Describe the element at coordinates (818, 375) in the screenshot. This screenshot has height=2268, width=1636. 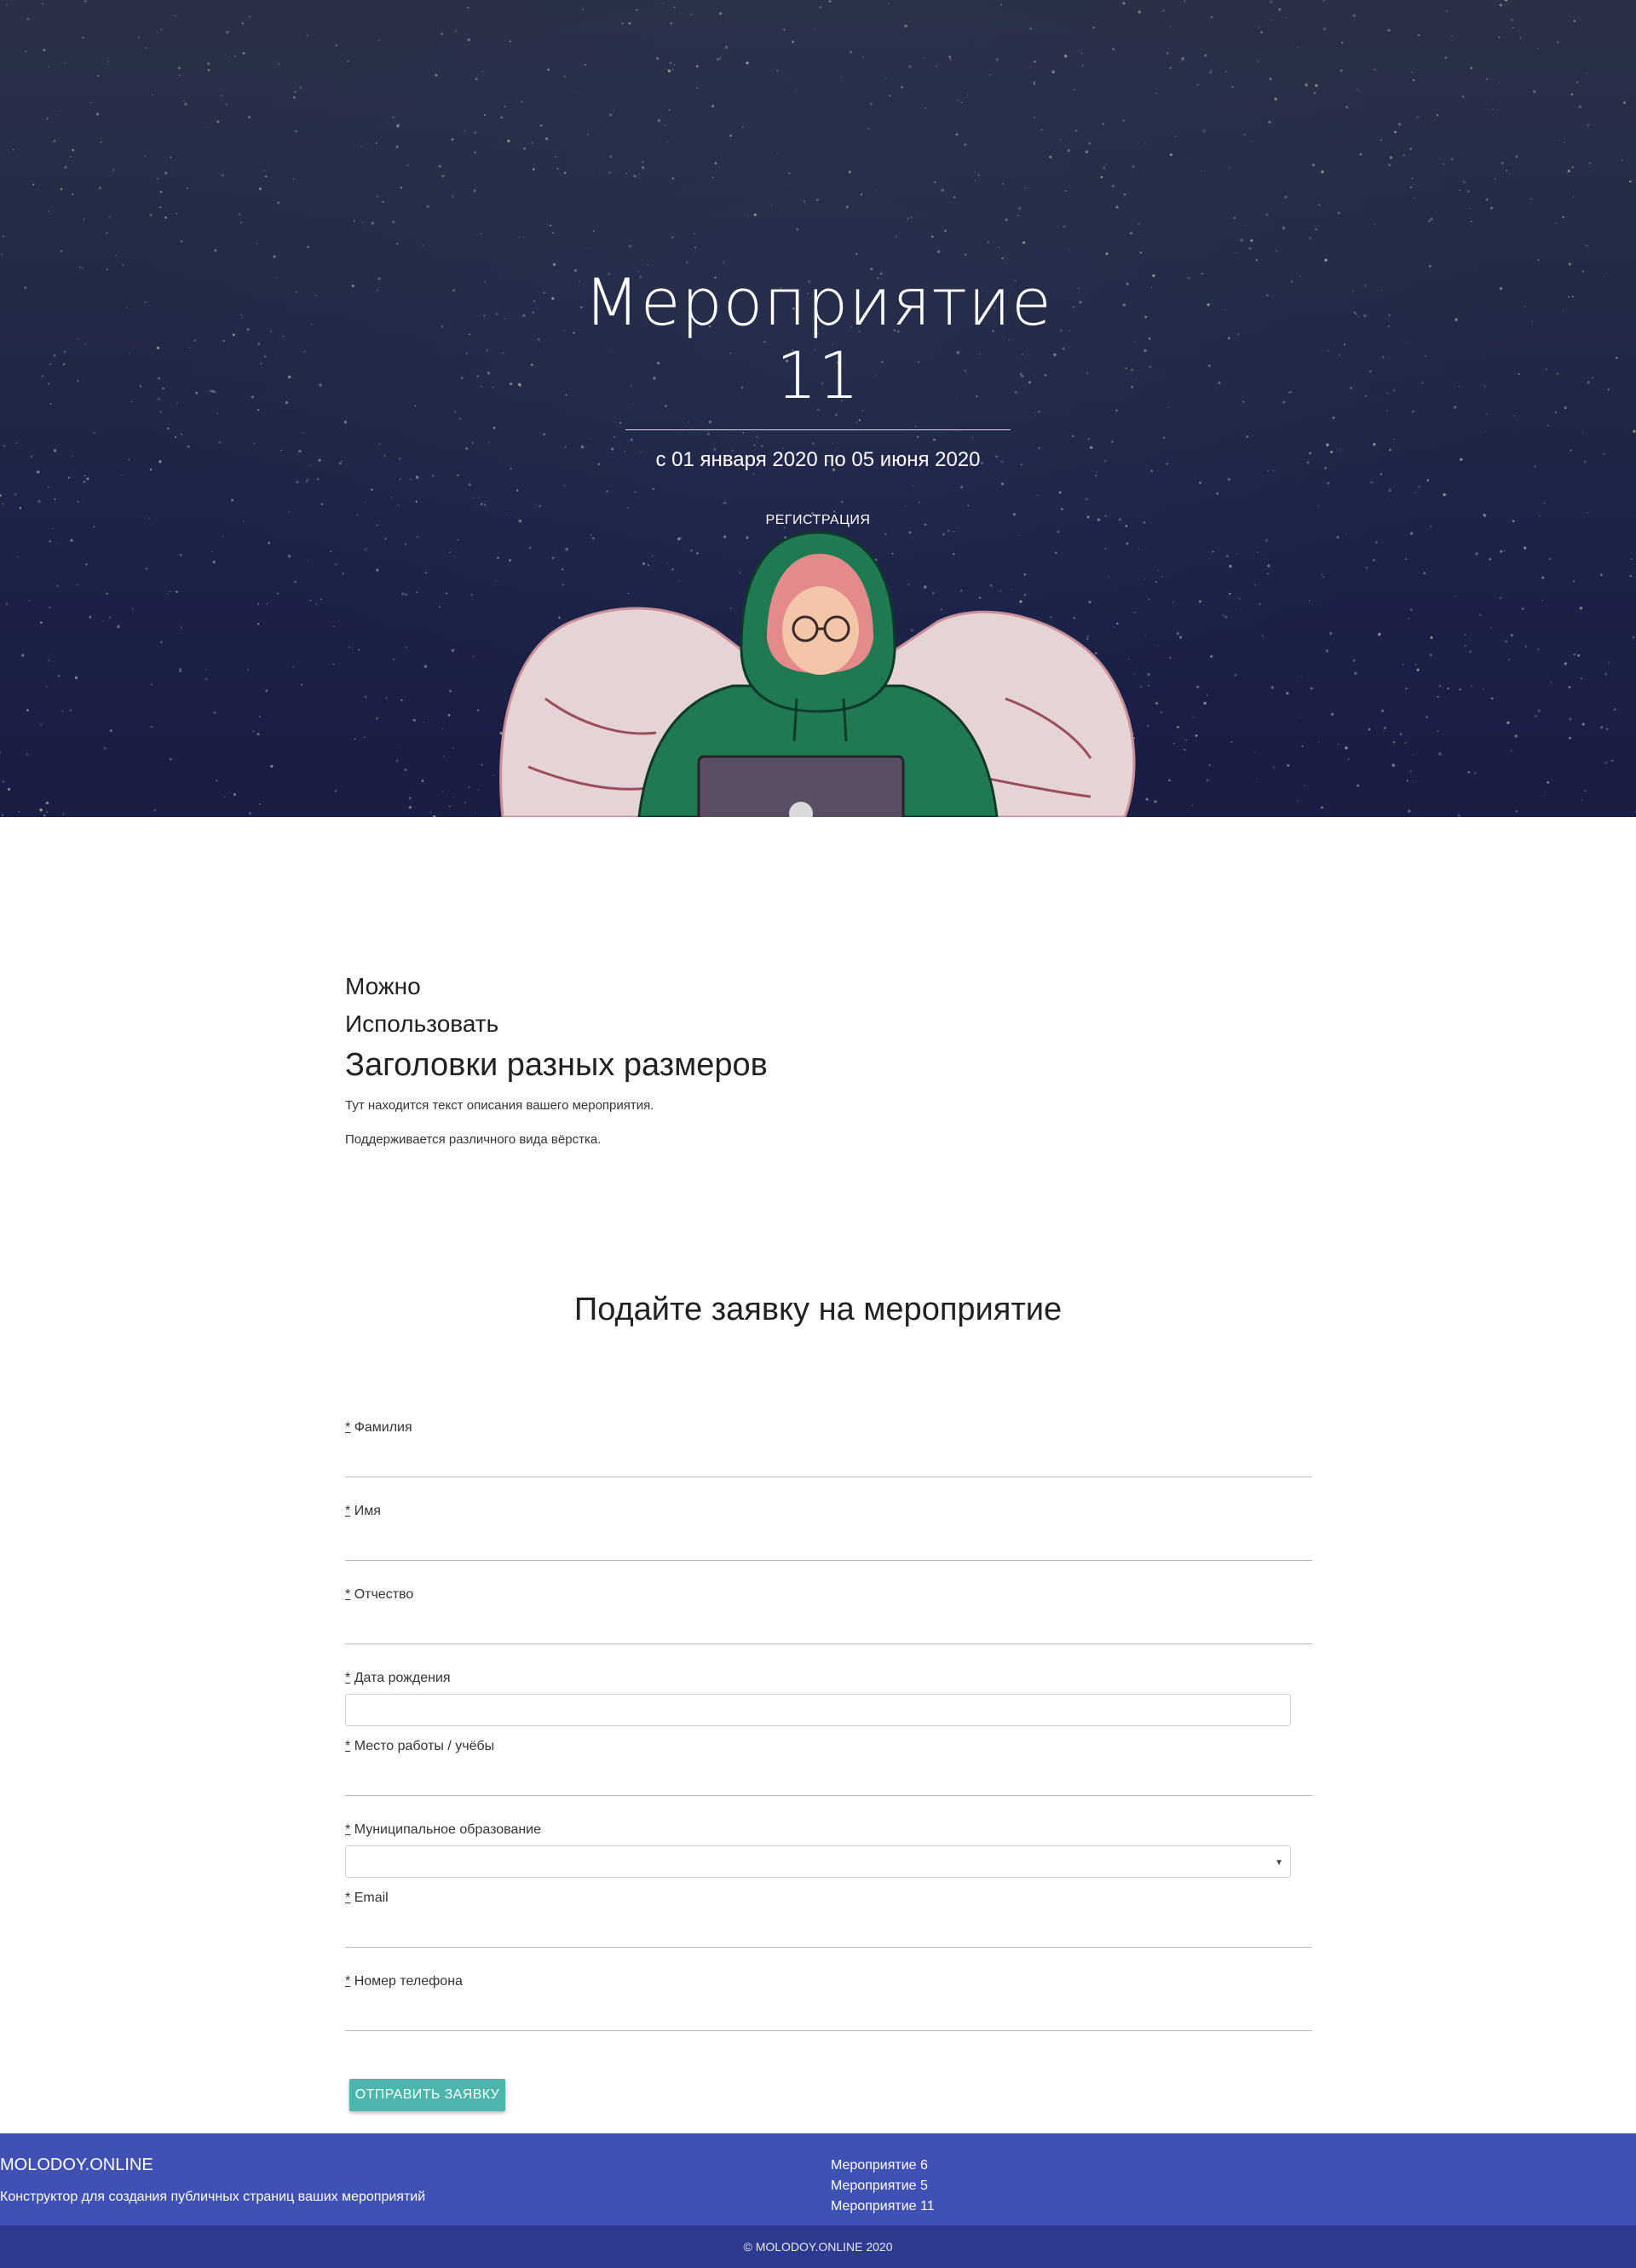
I see `event-title-line2: 11` at that location.